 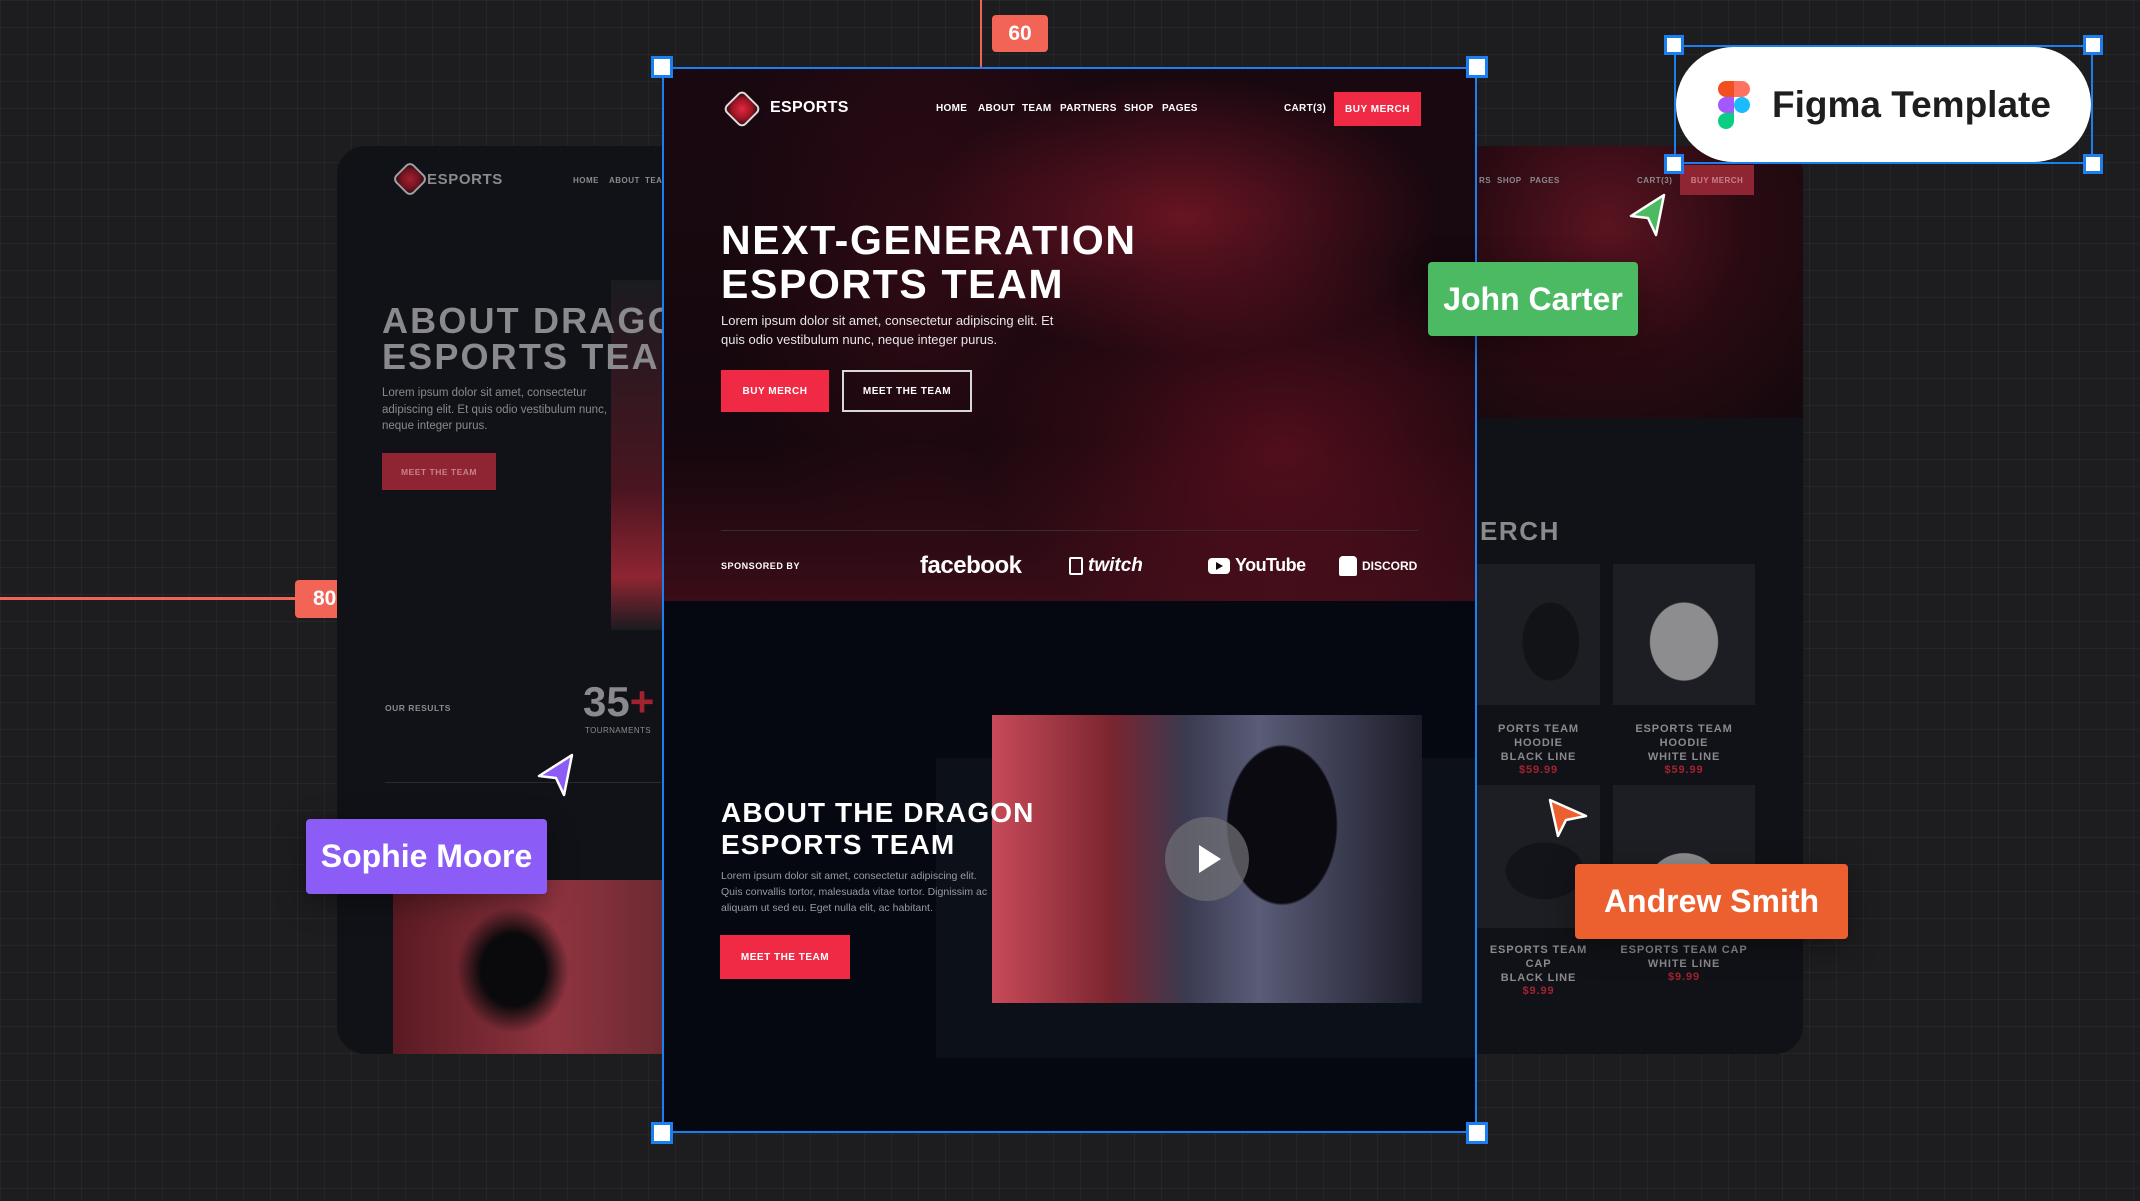 I want to click on product-info-1: PORTS TEAM HOODIE BLACK LINE $59.99, so click(x=1538, y=749).